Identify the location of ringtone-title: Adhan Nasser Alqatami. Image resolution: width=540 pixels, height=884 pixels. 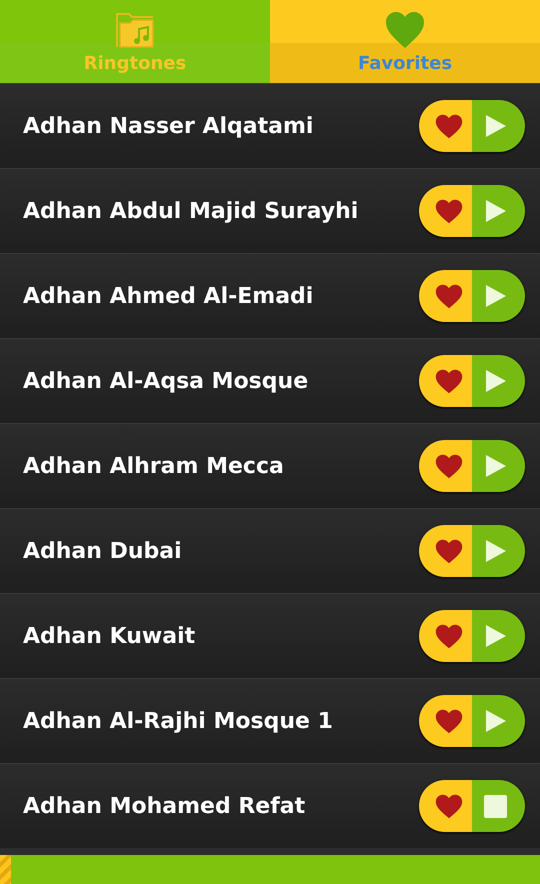
(168, 126).